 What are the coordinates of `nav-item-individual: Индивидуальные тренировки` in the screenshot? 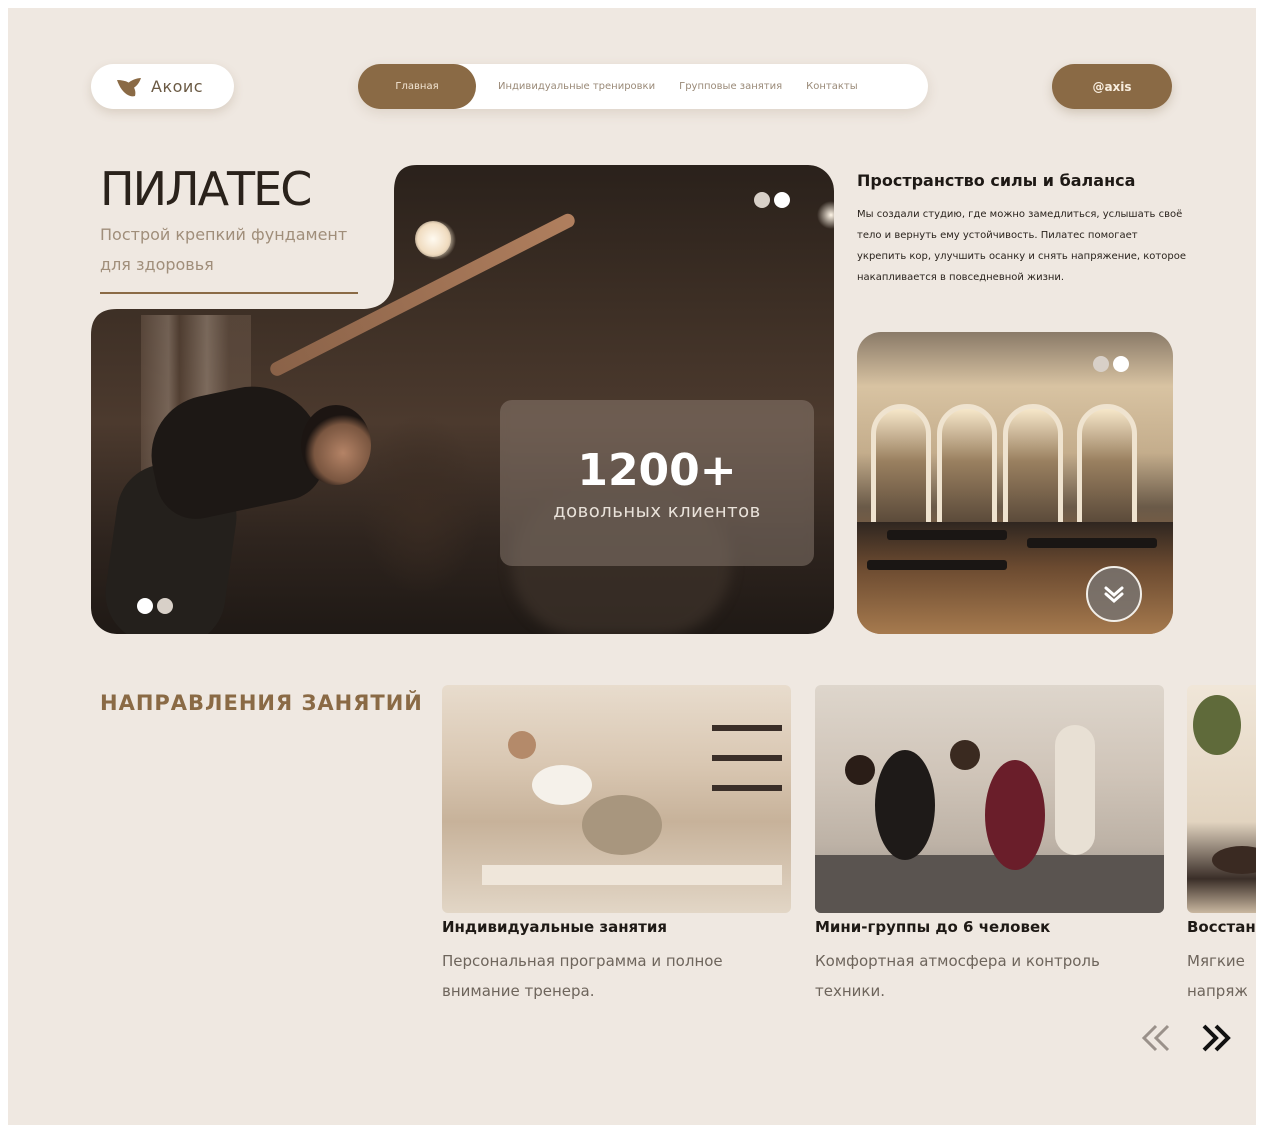 It's located at (576, 86).